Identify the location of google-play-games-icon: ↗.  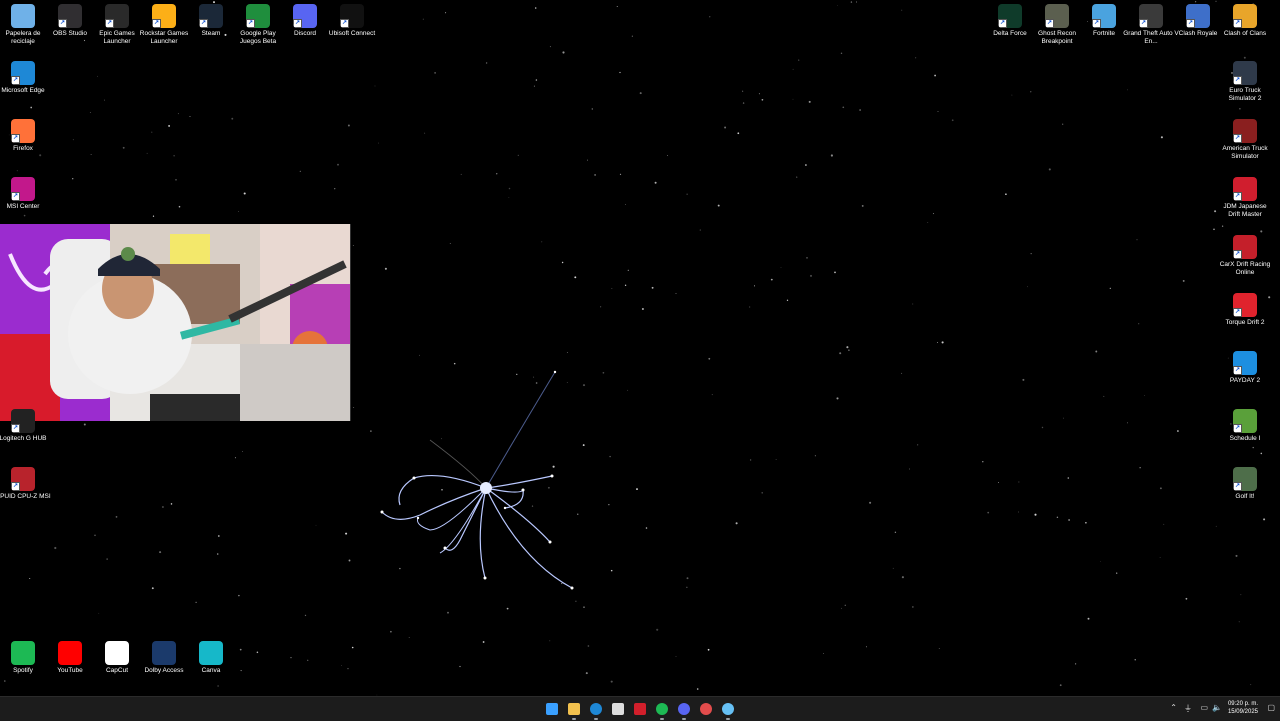
(258, 16).